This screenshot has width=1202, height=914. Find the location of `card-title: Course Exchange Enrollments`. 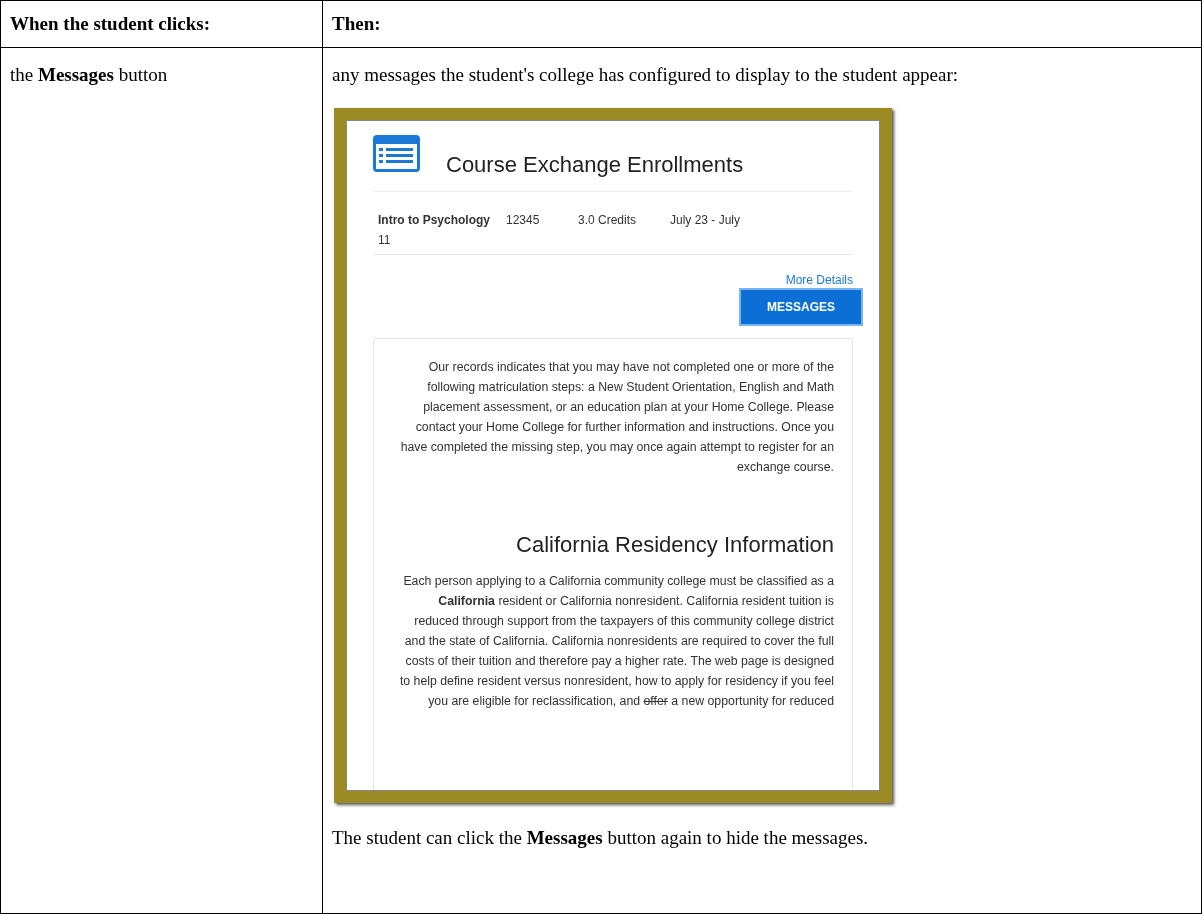

card-title: Course Exchange Enrollments is located at coordinates (595, 165).